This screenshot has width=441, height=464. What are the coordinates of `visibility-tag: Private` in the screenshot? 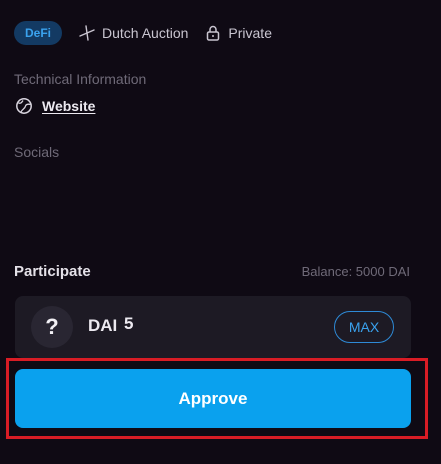 It's located at (238, 33).